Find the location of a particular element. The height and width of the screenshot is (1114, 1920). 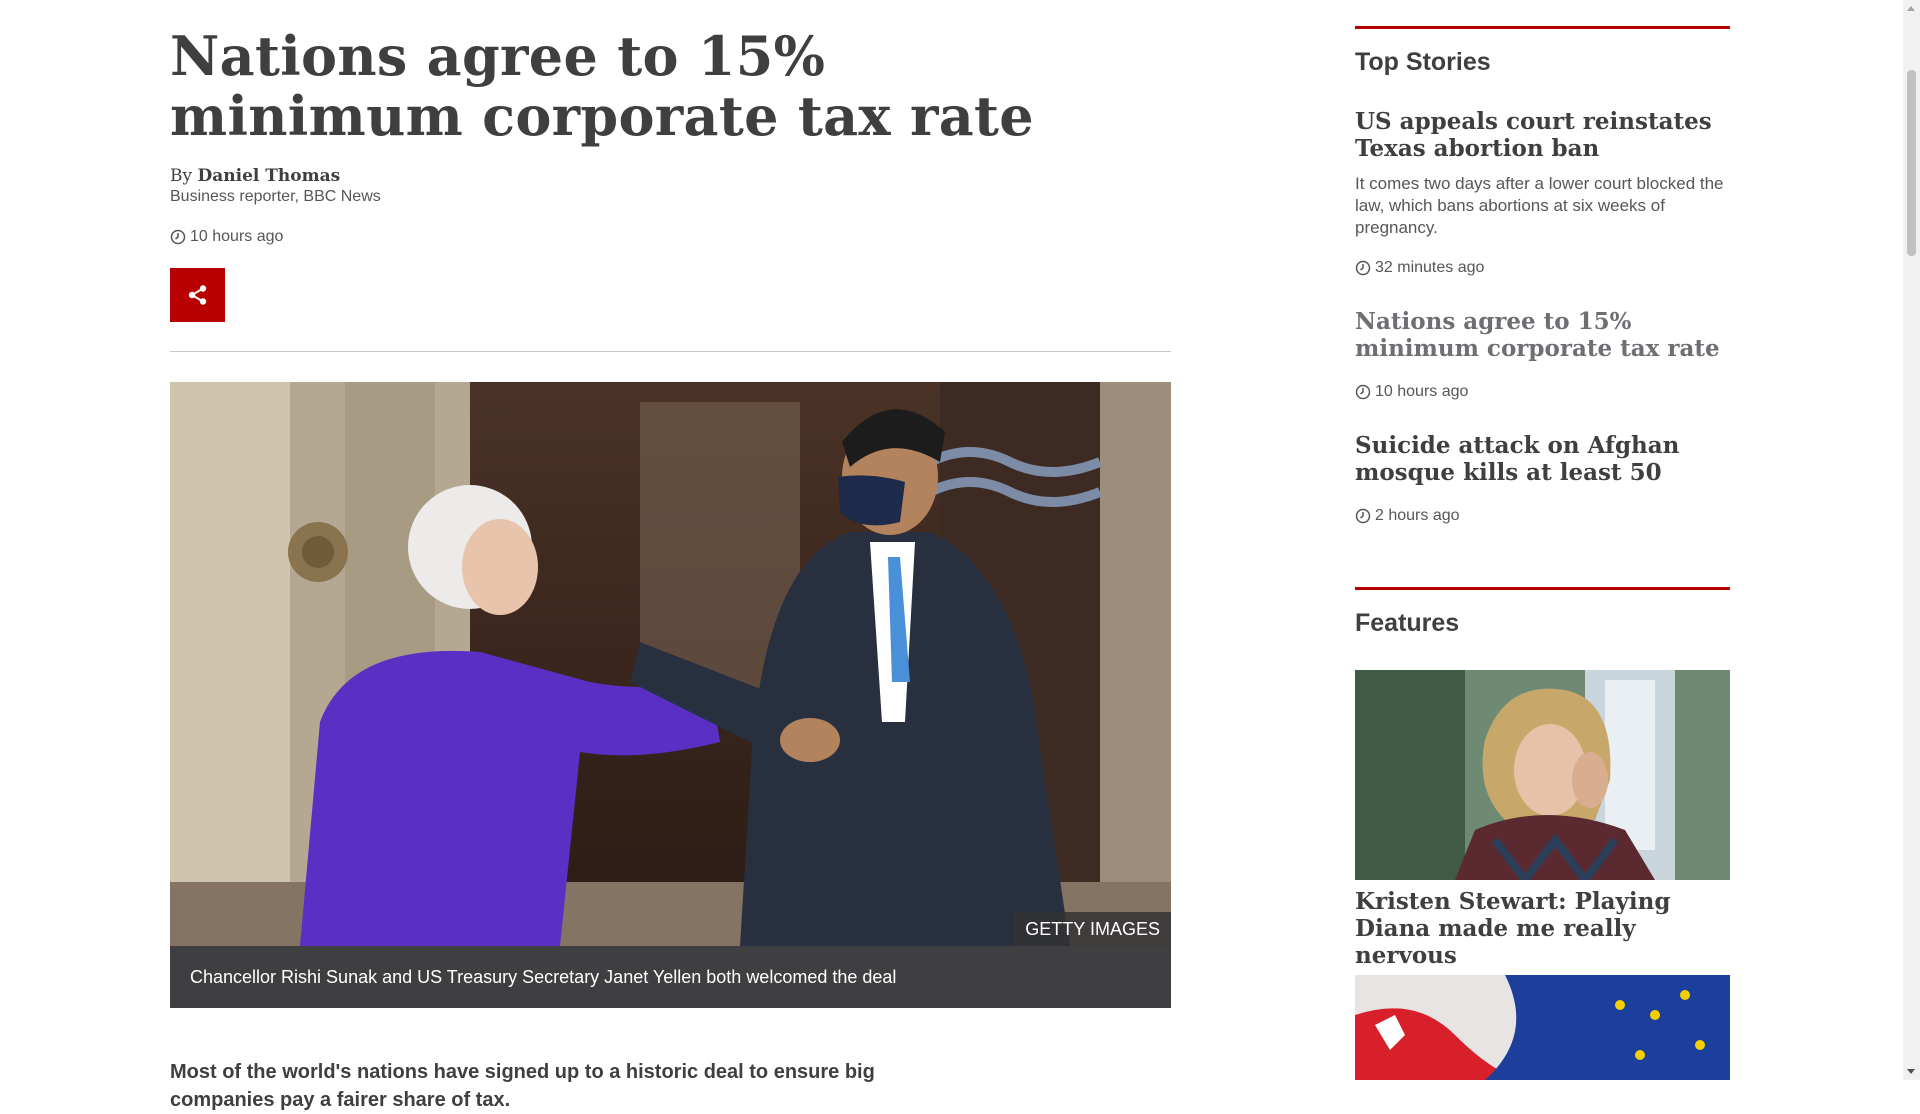

top-story-time-text-3: 2 hours ago is located at coordinates (1417, 515).